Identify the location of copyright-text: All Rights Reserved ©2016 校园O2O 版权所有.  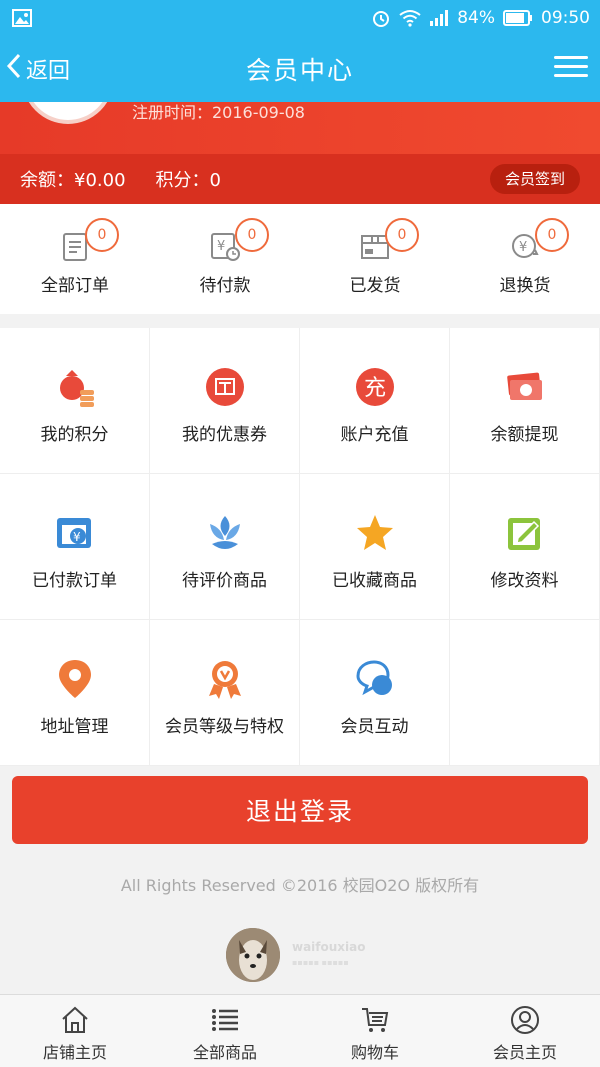
(300, 885).